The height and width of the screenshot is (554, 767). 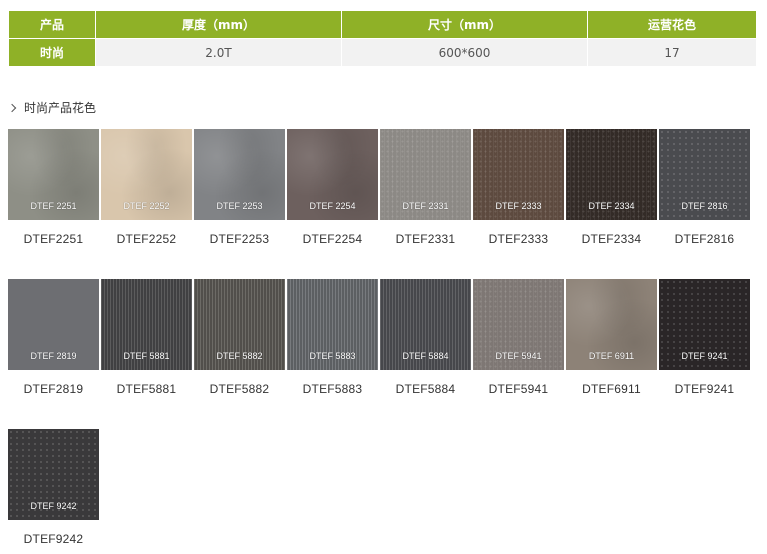 What do you see at coordinates (239, 389) in the screenshot?
I see `swatch-label: DTEF5882` at bounding box center [239, 389].